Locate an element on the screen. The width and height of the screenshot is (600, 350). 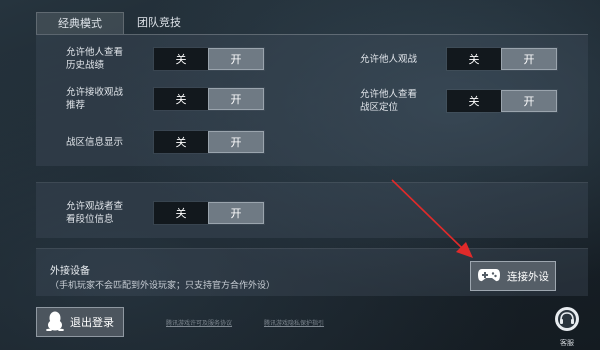
rank-view-toggle: 关 开 is located at coordinates (209, 213).